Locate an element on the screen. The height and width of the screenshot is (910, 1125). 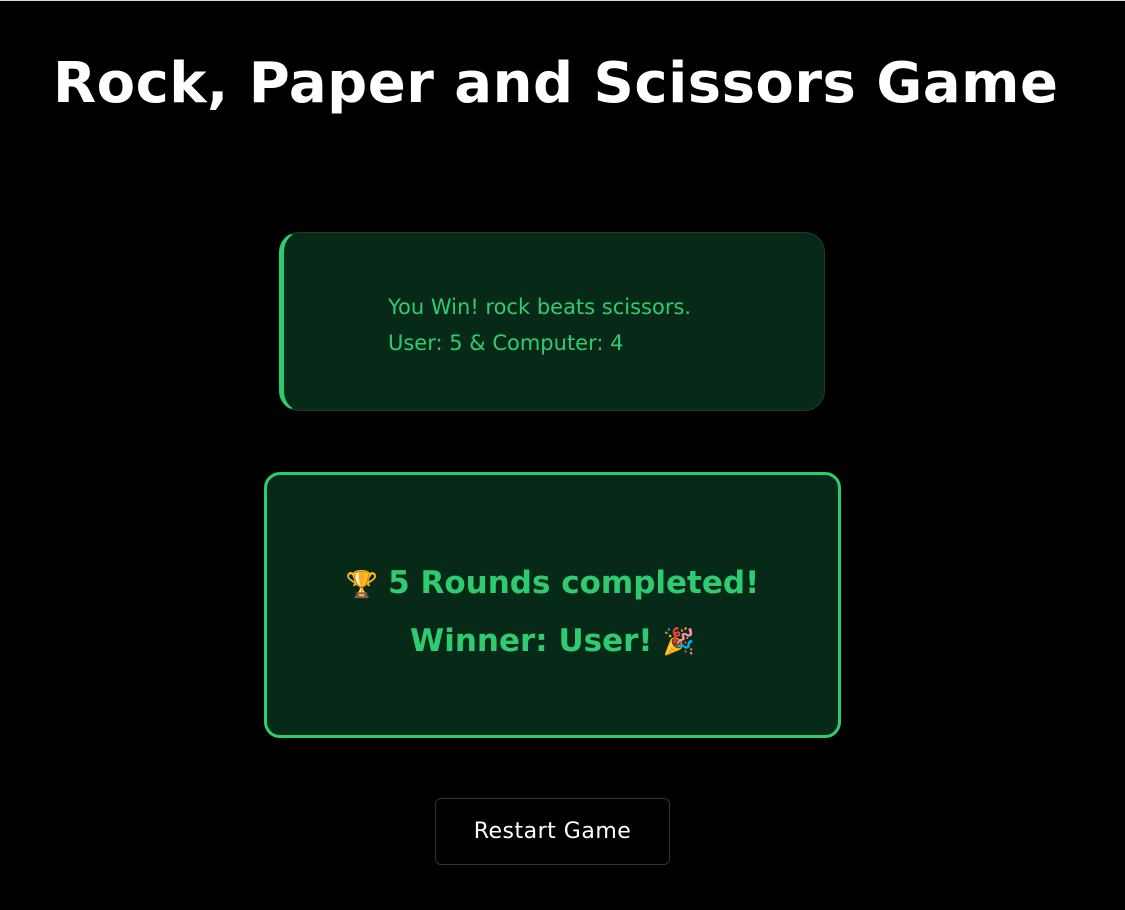
game-over-text: 🏆 5 Rounds completed! Winner: User! 🎉 is located at coordinates (552, 612).